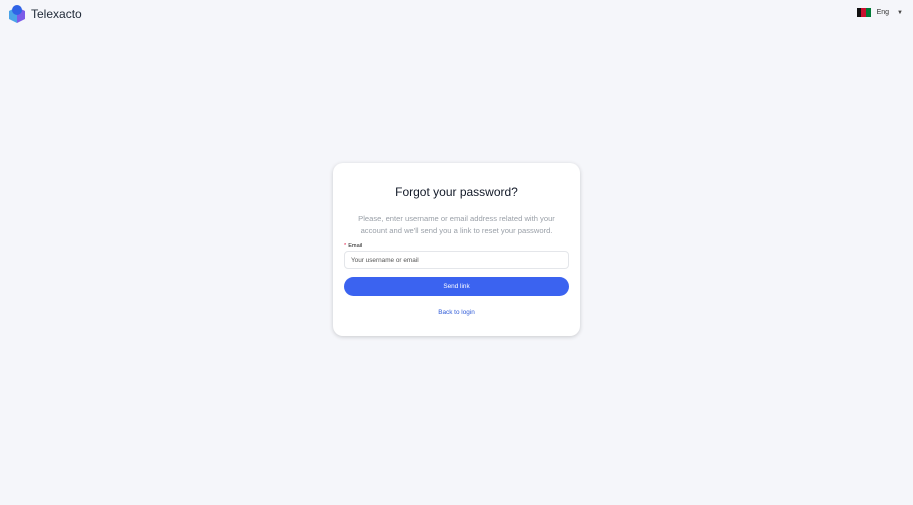 Image resolution: width=913 pixels, height=505 pixels. What do you see at coordinates (456, 312) in the screenshot?
I see `back-to-login-link: Back to login` at bounding box center [456, 312].